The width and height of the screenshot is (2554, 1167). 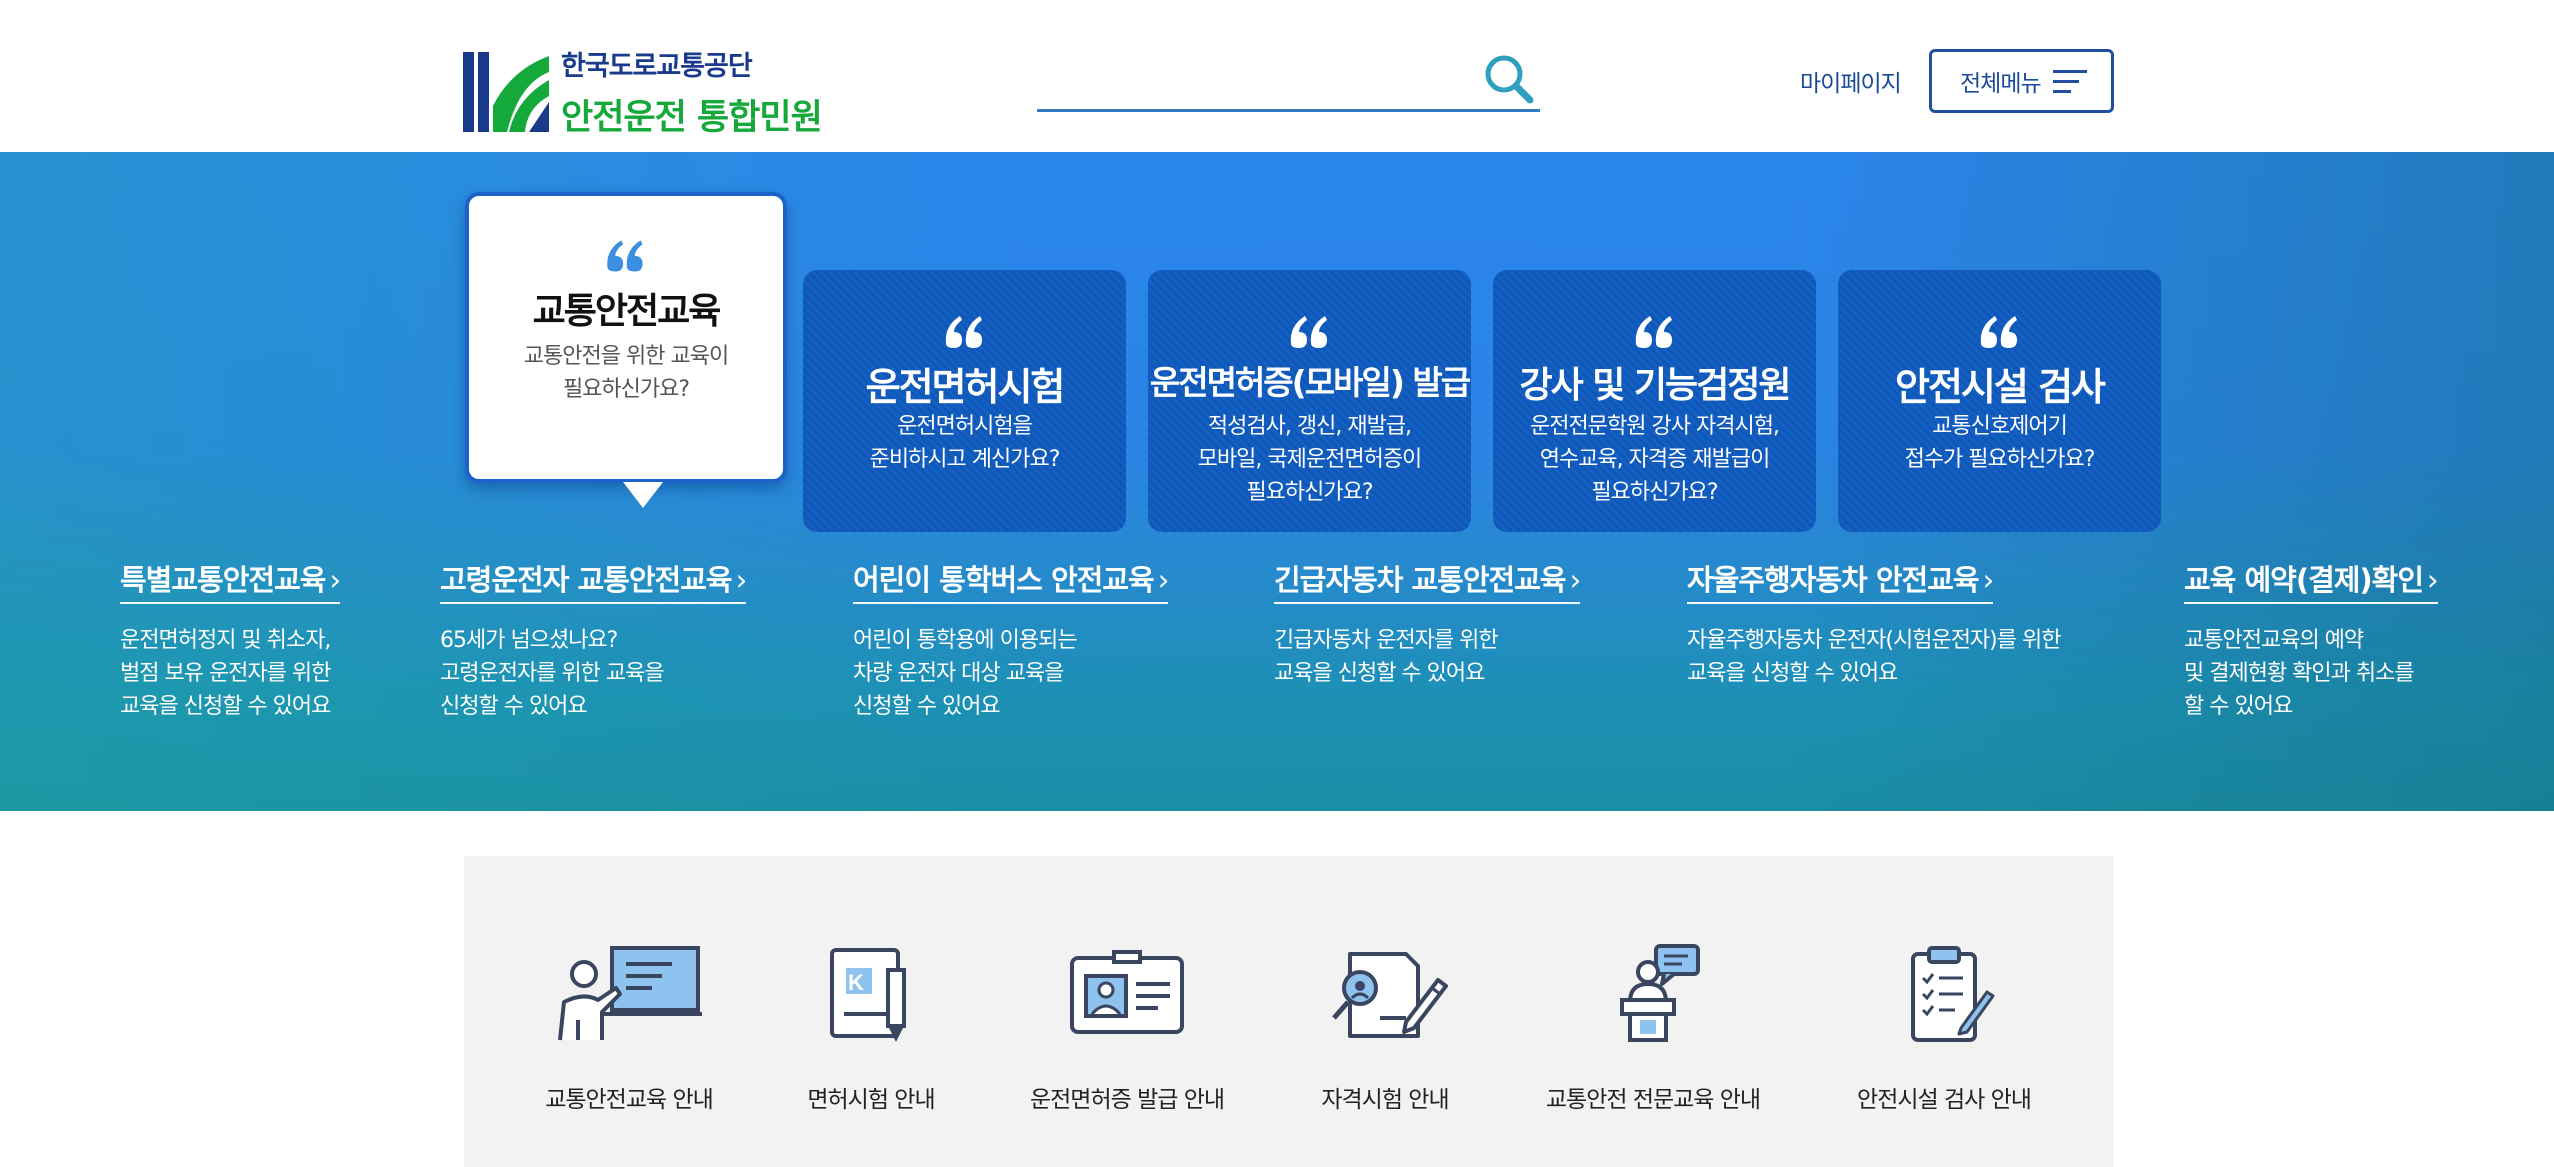 I want to click on guide-label: 교통안전교육 안내, so click(x=629, y=1100).